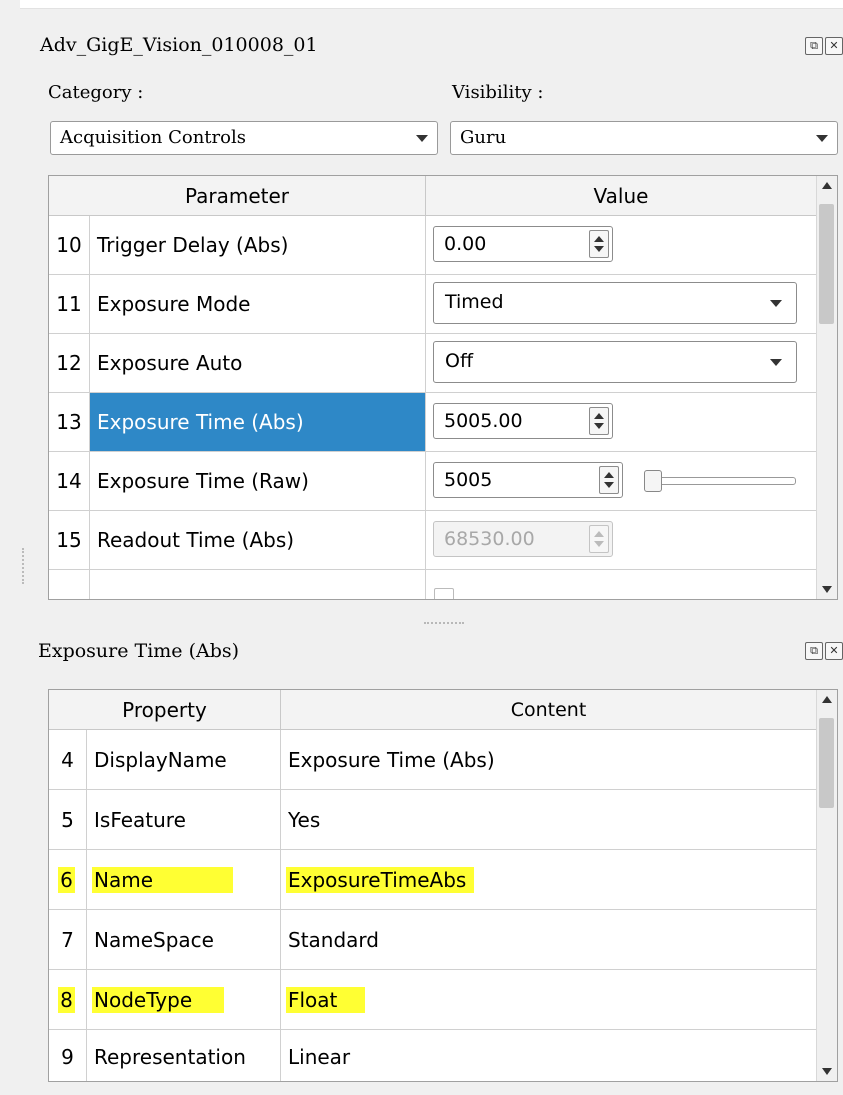 The width and height of the screenshot is (843, 1095). Describe the element at coordinates (444, 625) in the screenshot. I see `splitter-handle` at that location.